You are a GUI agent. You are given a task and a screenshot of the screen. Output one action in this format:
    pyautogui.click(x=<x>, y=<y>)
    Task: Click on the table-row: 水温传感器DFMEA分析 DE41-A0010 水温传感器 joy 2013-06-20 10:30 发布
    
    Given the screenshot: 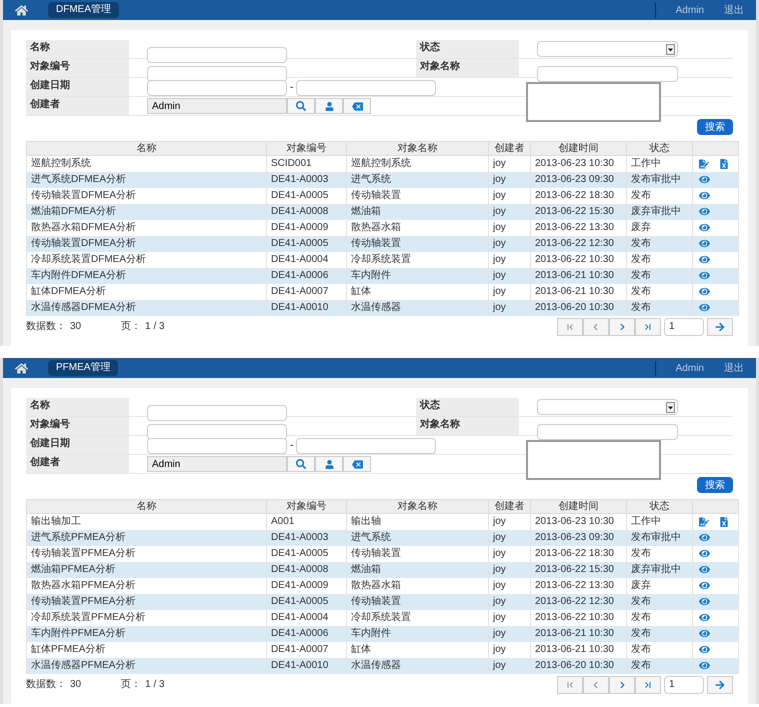 What is the action you would take?
    pyautogui.click(x=382, y=308)
    